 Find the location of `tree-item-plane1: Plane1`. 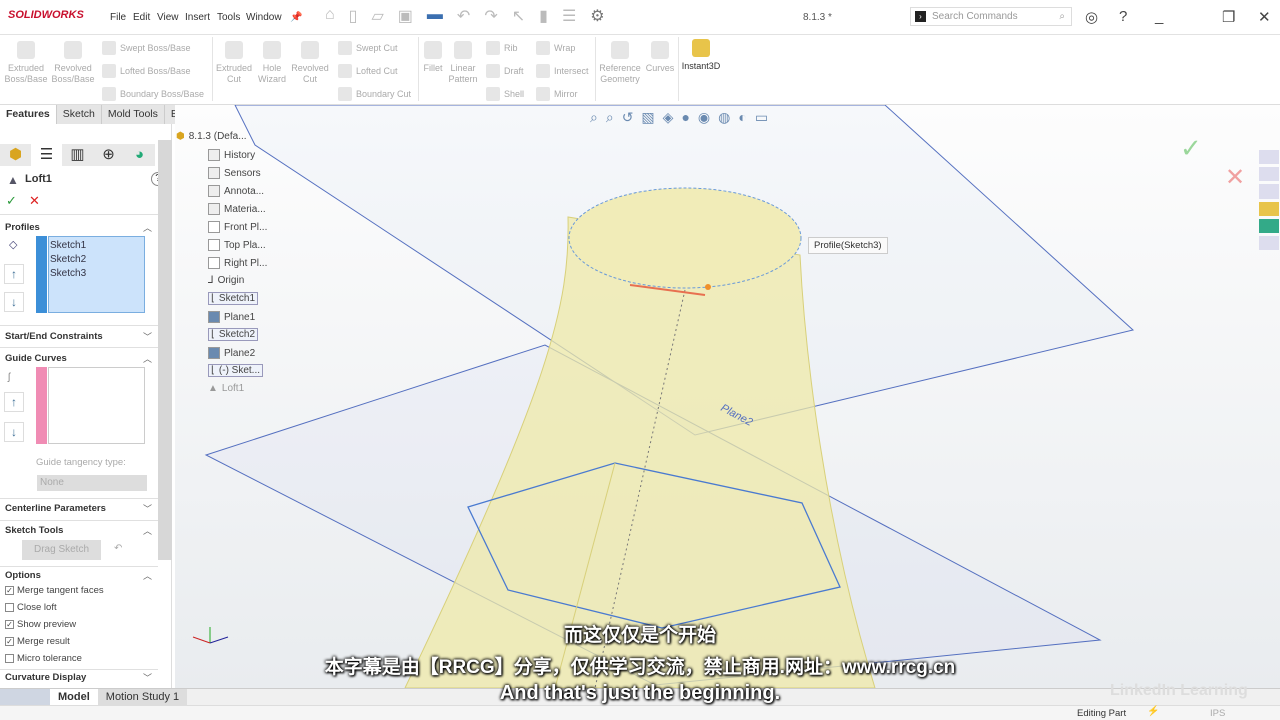

tree-item-plane1: Plane1 is located at coordinates (231, 317).